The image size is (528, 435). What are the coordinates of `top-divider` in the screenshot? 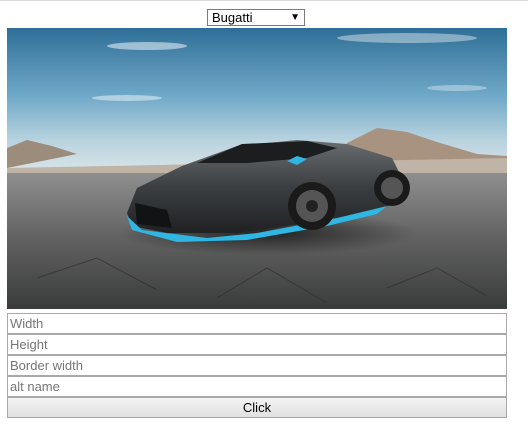 It's located at (264, 0).